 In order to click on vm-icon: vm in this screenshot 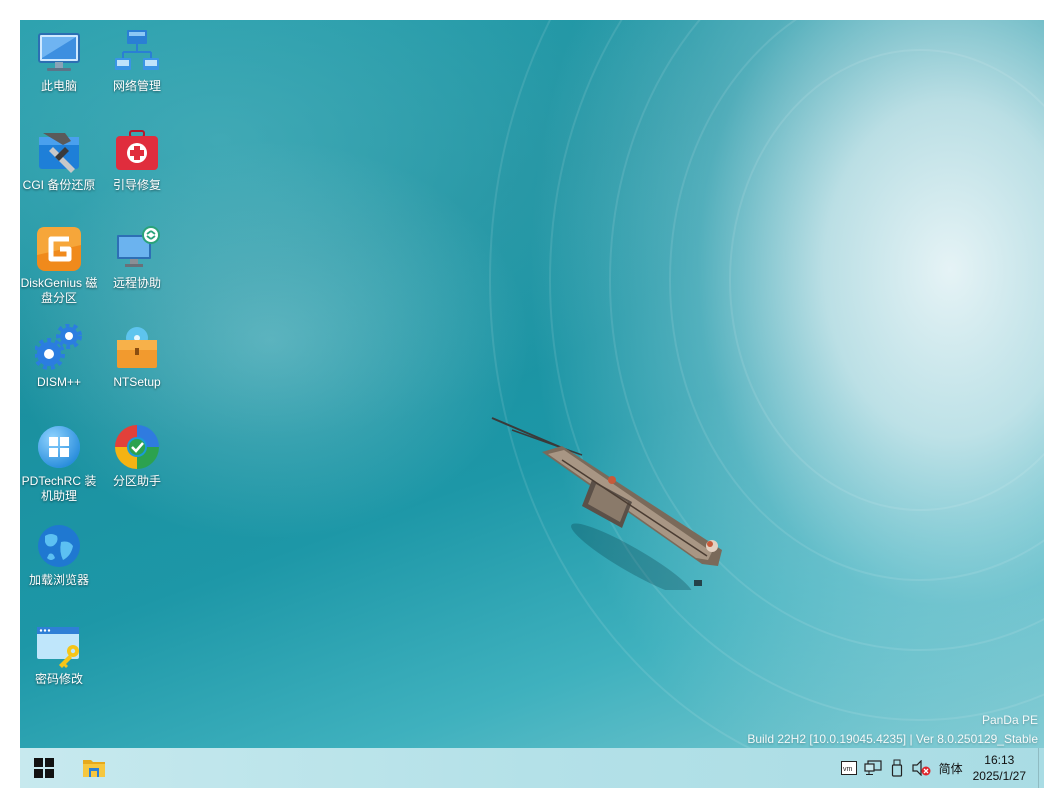, I will do `click(848, 768)`.